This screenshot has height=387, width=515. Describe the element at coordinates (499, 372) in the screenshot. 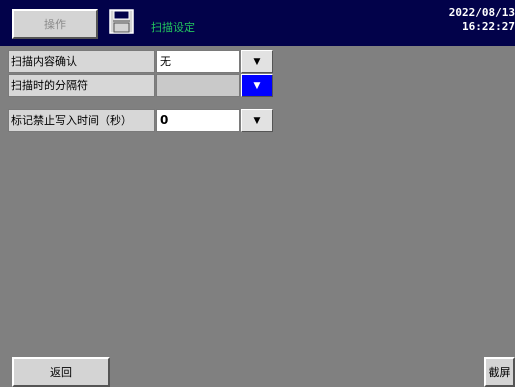

I see `screenshot-button: 截屏` at that location.